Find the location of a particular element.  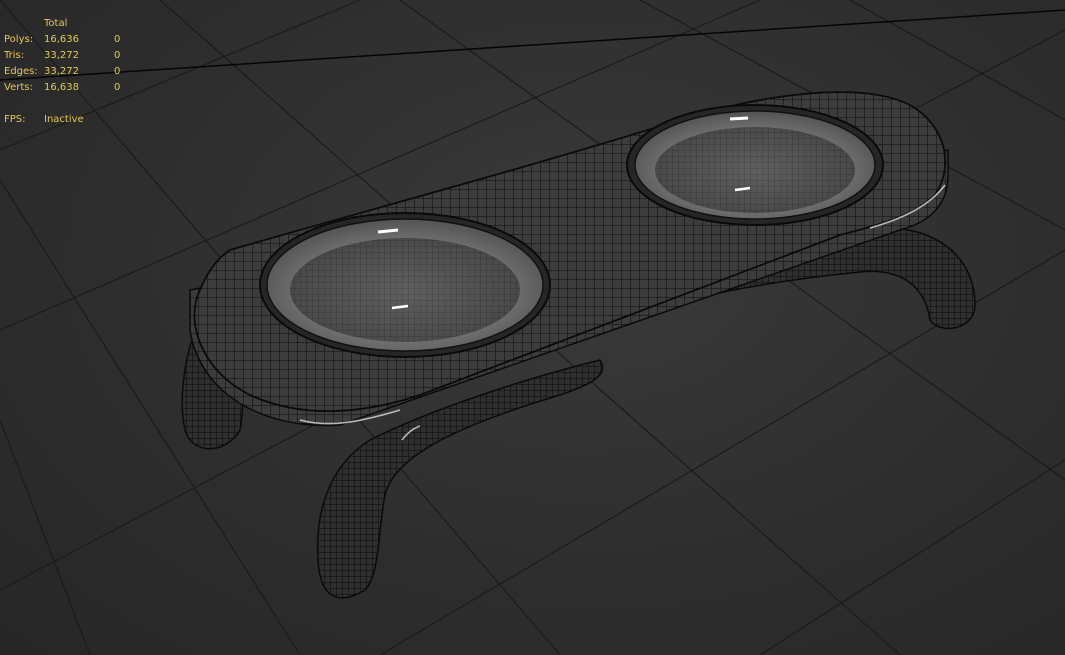

stat-label: Edges: is located at coordinates (21, 71).